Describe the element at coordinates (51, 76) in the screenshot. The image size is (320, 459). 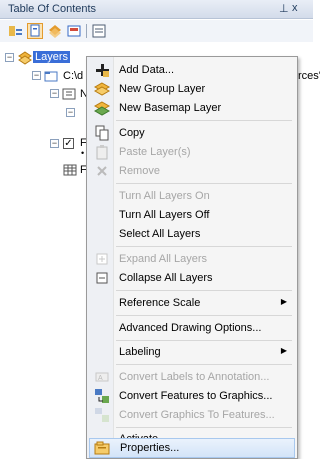
I see `folder-icon` at that location.